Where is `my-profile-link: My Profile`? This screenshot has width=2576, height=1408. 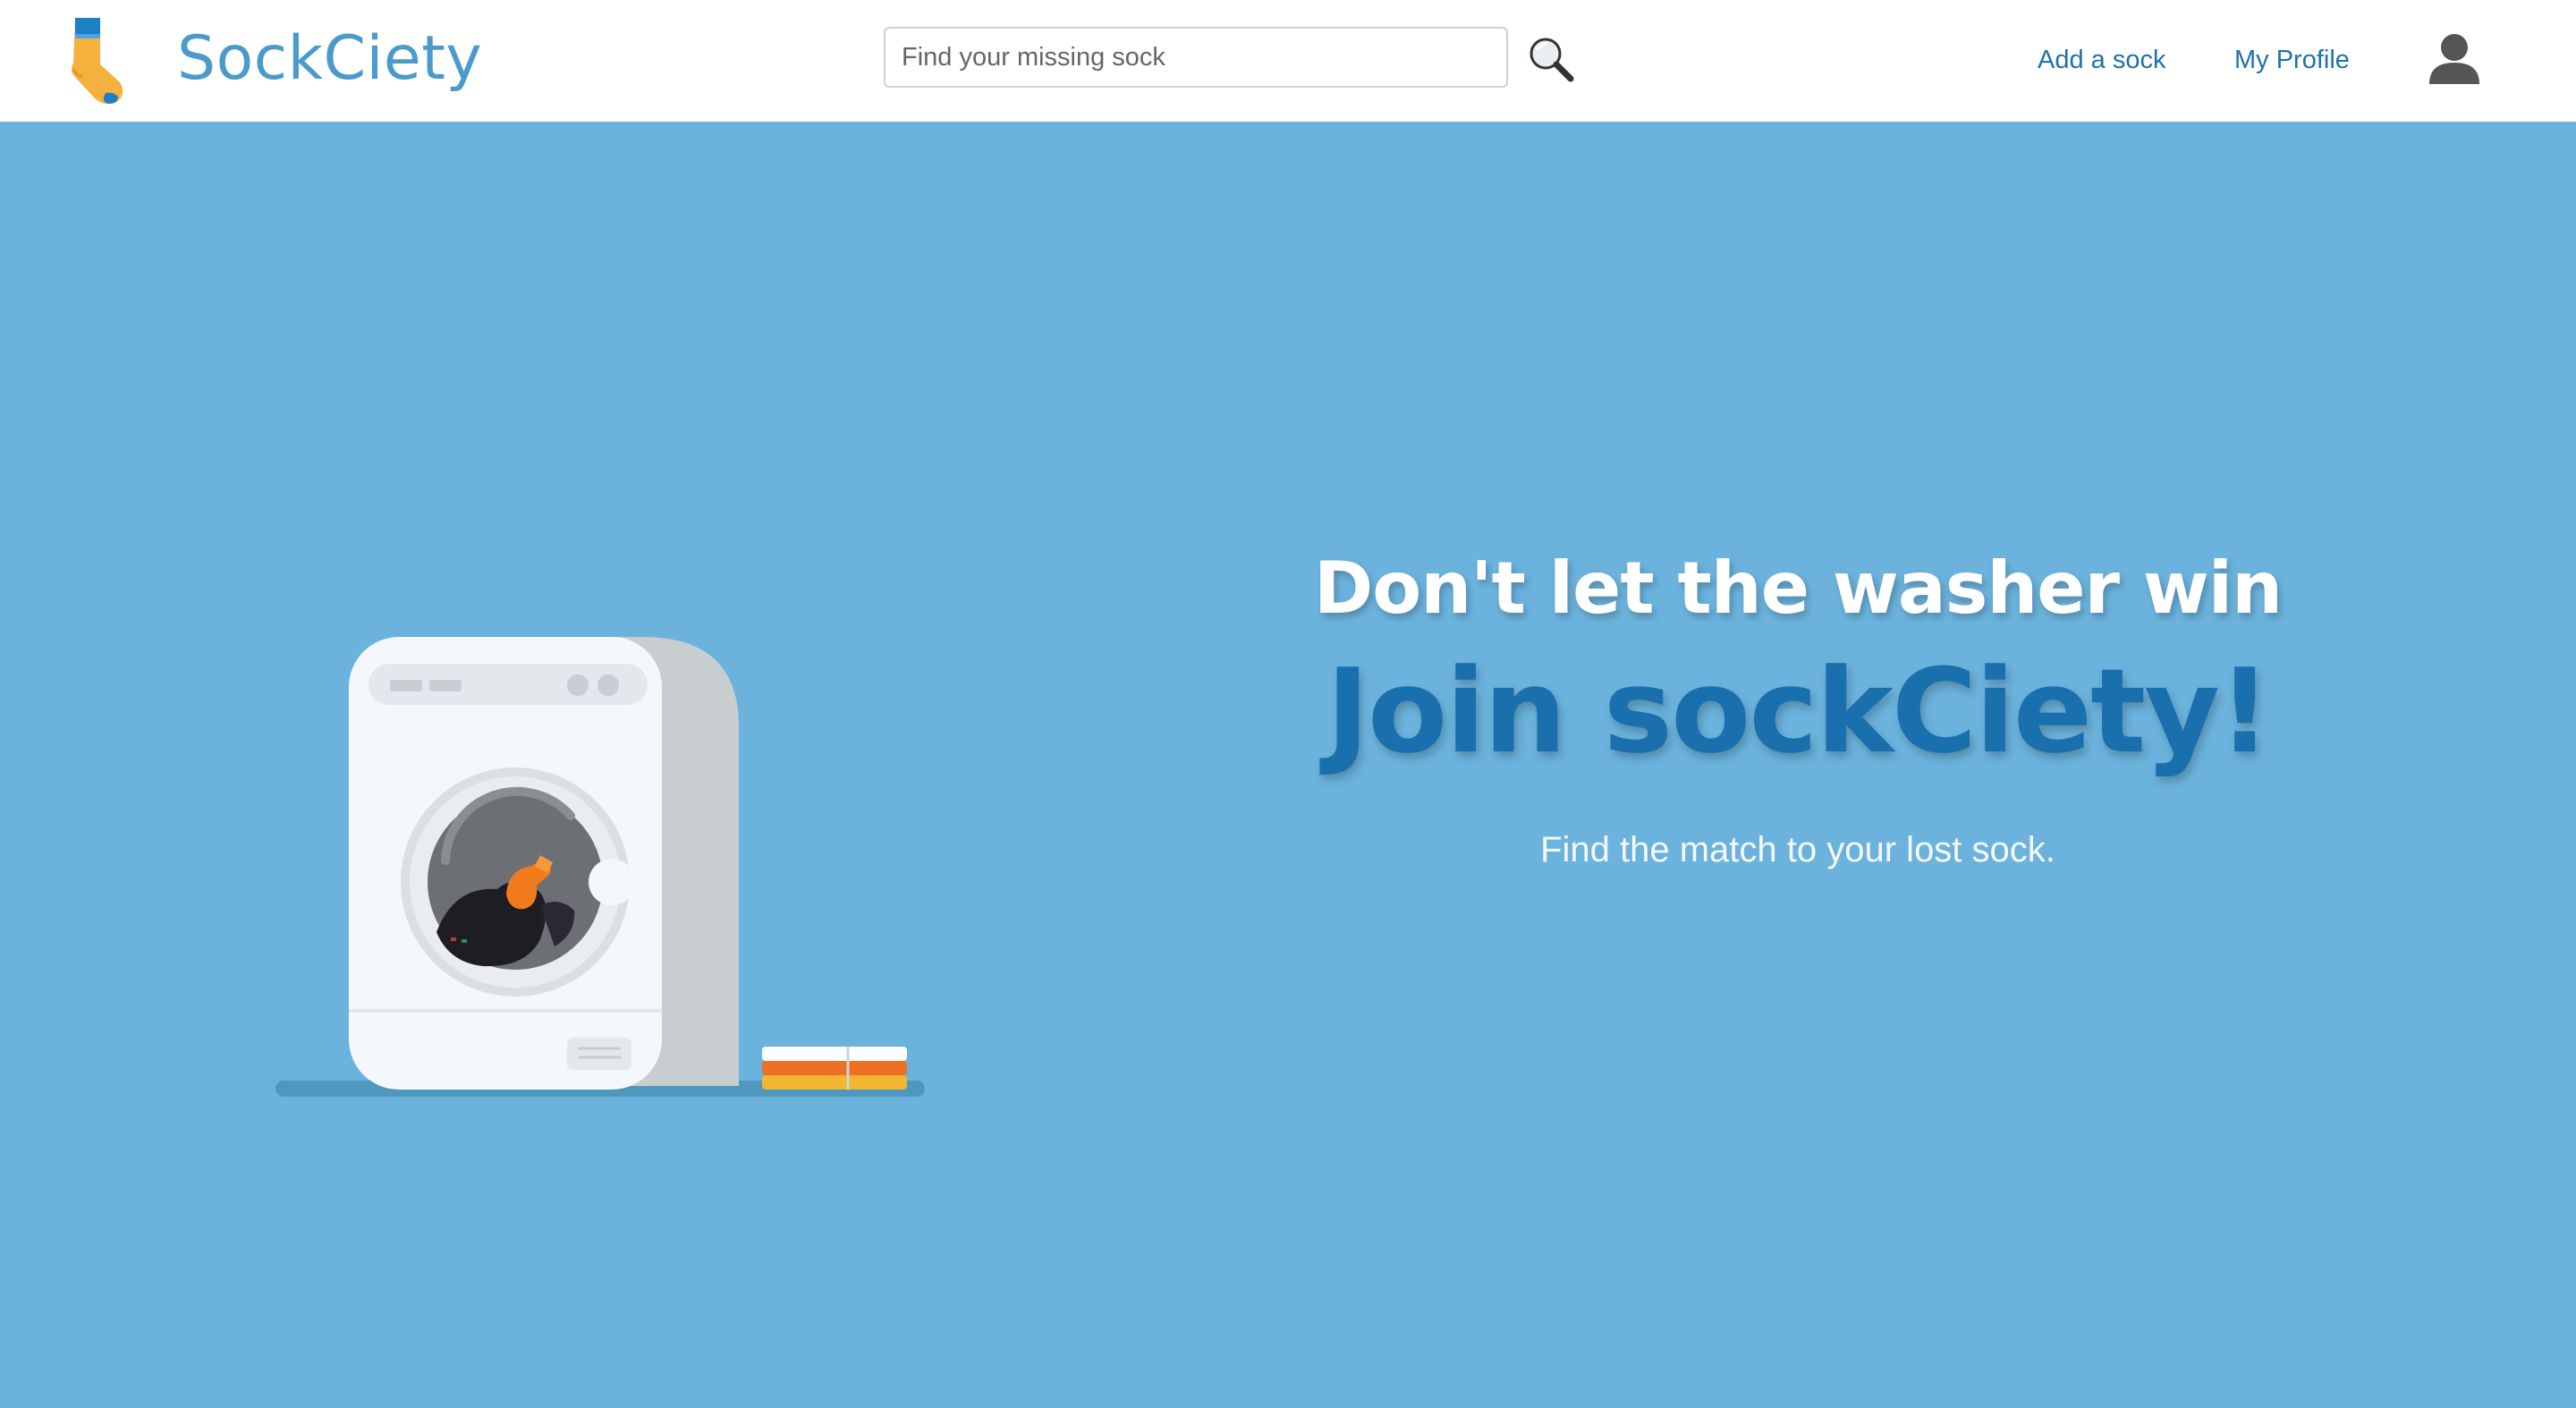 my-profile-link: My Profile is located at coordinates (2292, 60).